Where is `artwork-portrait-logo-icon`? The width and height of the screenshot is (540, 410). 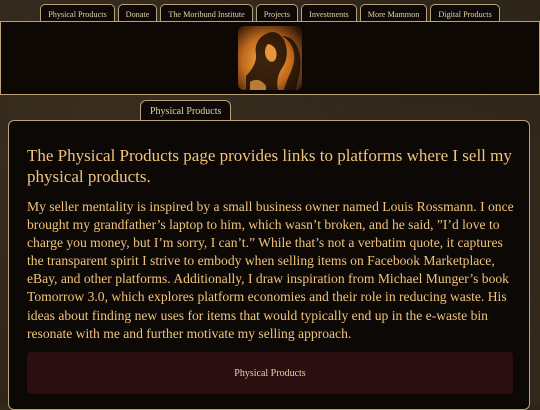 artwork-portrait-logo-icon is located at coordinates (270, 58).